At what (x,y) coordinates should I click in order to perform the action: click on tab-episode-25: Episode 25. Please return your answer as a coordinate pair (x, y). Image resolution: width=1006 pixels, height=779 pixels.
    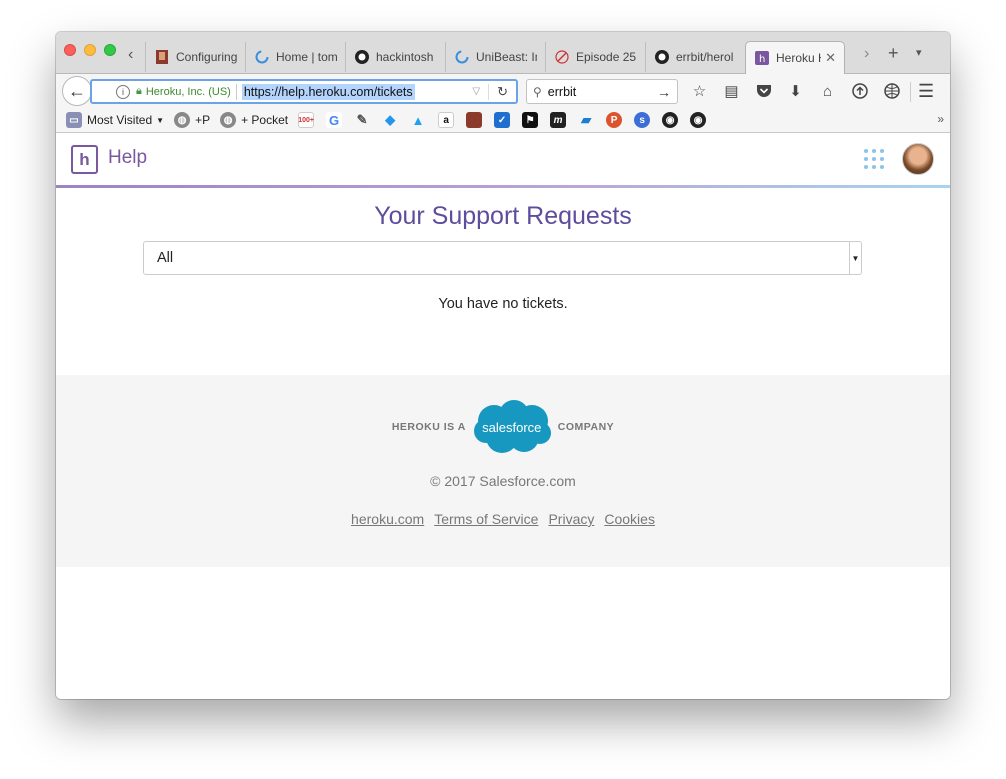
    Looking at the image, I should click on (595, 57).